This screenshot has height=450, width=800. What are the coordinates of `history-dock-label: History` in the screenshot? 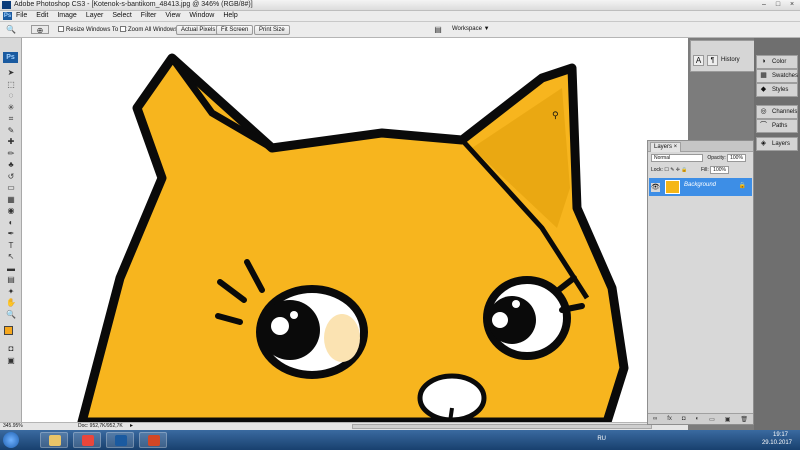 It's located at (738, 60).